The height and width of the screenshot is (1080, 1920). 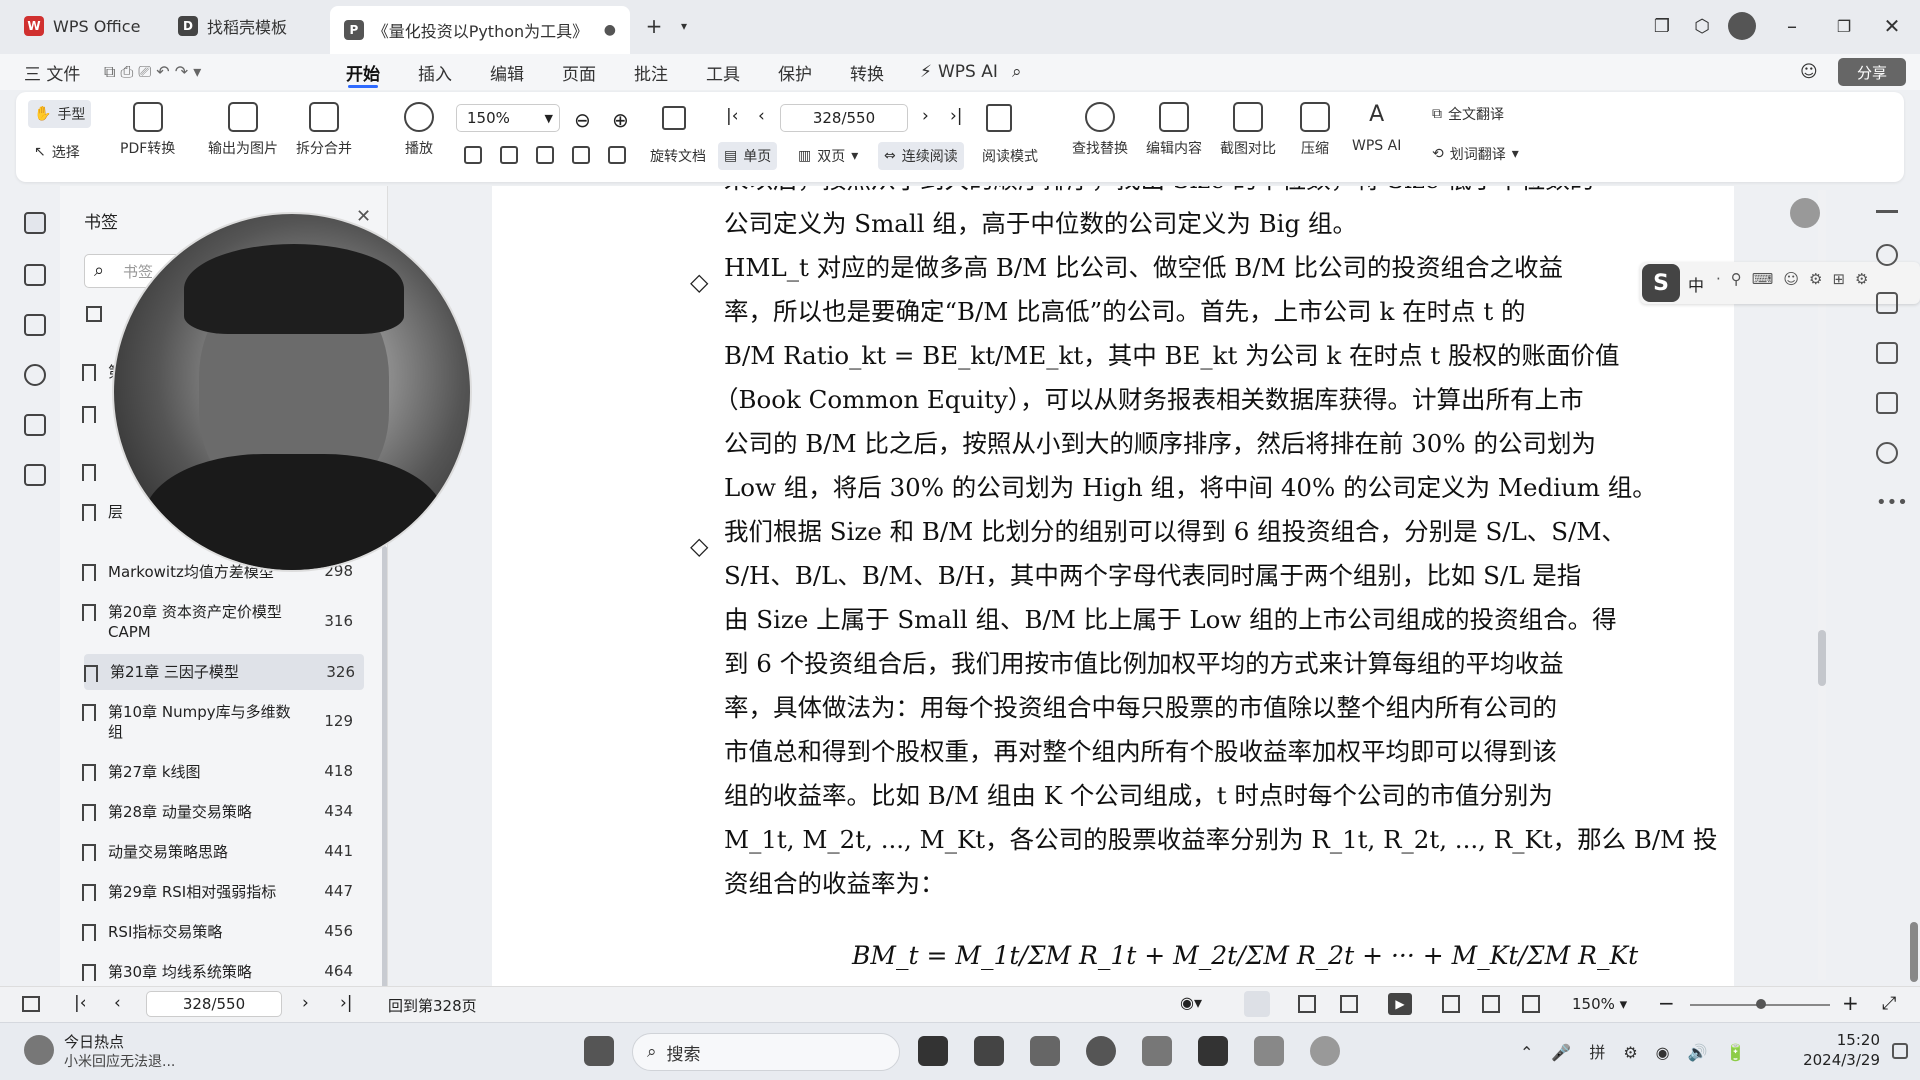 What do you see at coordinates (579, 72) in the screenshot?
I see `menu-page: 页面` at bounding box center [579, 72].